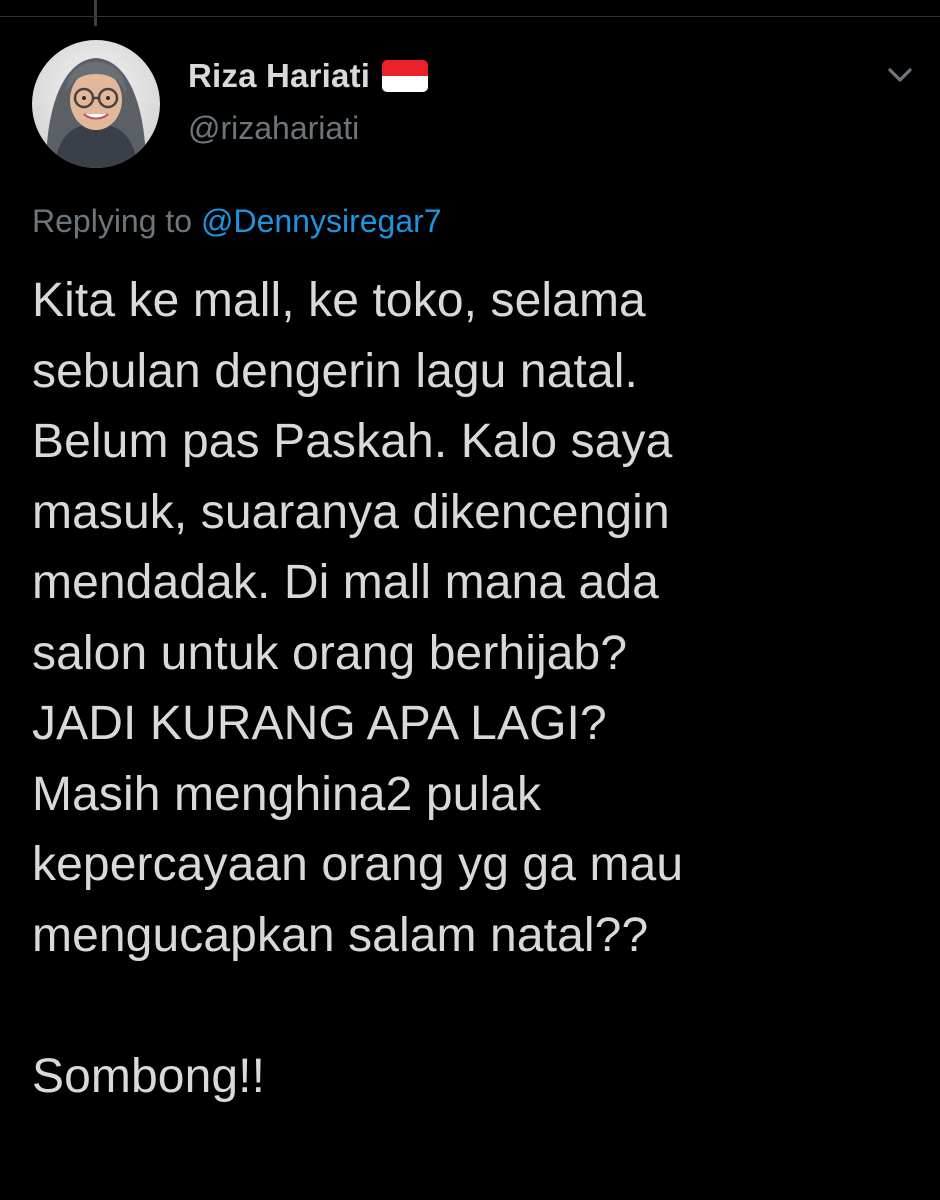  Describe the element at coordinates (112, 221) in the screenshot. I see `replying-to-label: Replying to` at that location.